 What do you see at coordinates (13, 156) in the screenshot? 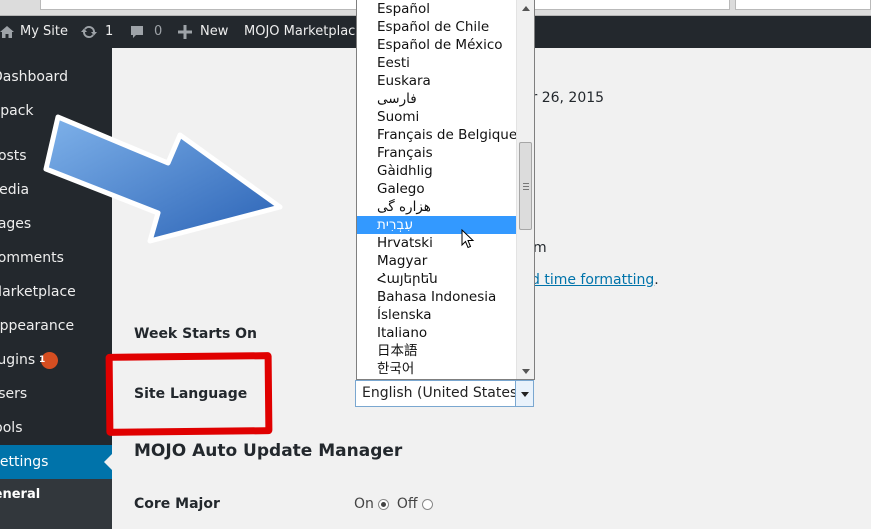
I see `menu-item-label: Posts` at bounding box center [13, 156].